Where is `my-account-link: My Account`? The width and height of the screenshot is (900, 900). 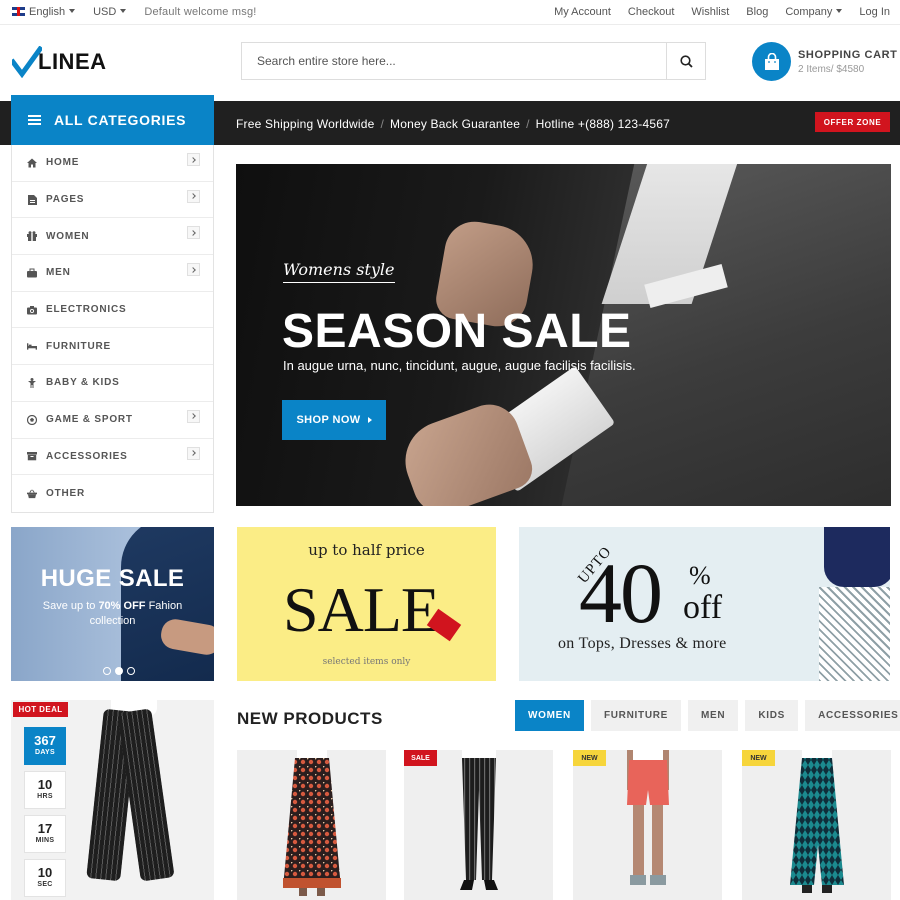 my-account-link: My Account is located at coordinates (582, 12).